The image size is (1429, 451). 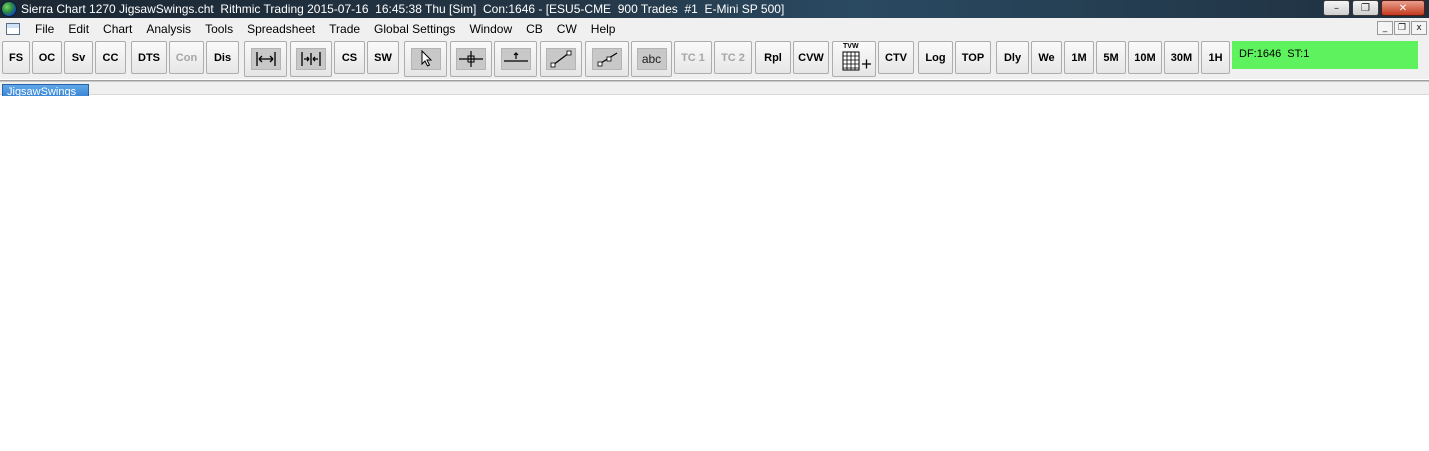 I want to click on 1-hour-button: 1H, so click(x=1215, y=57).